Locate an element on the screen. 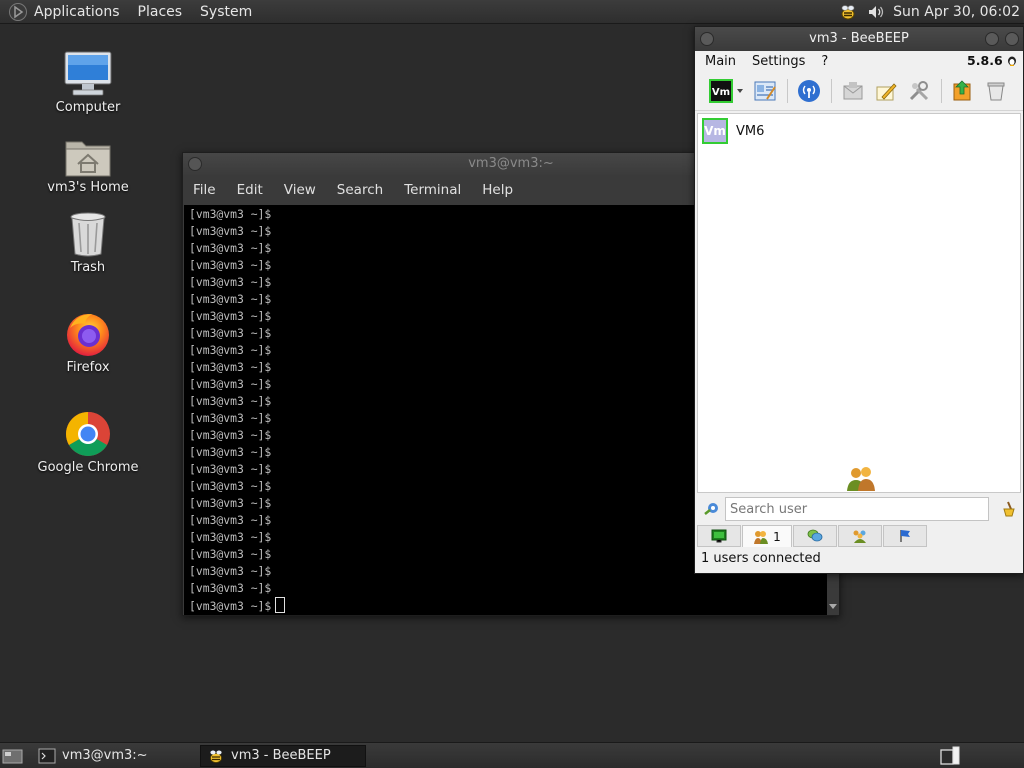 The image size is (1024, 768). avatar: Vm is located at coordinates (715, 131).